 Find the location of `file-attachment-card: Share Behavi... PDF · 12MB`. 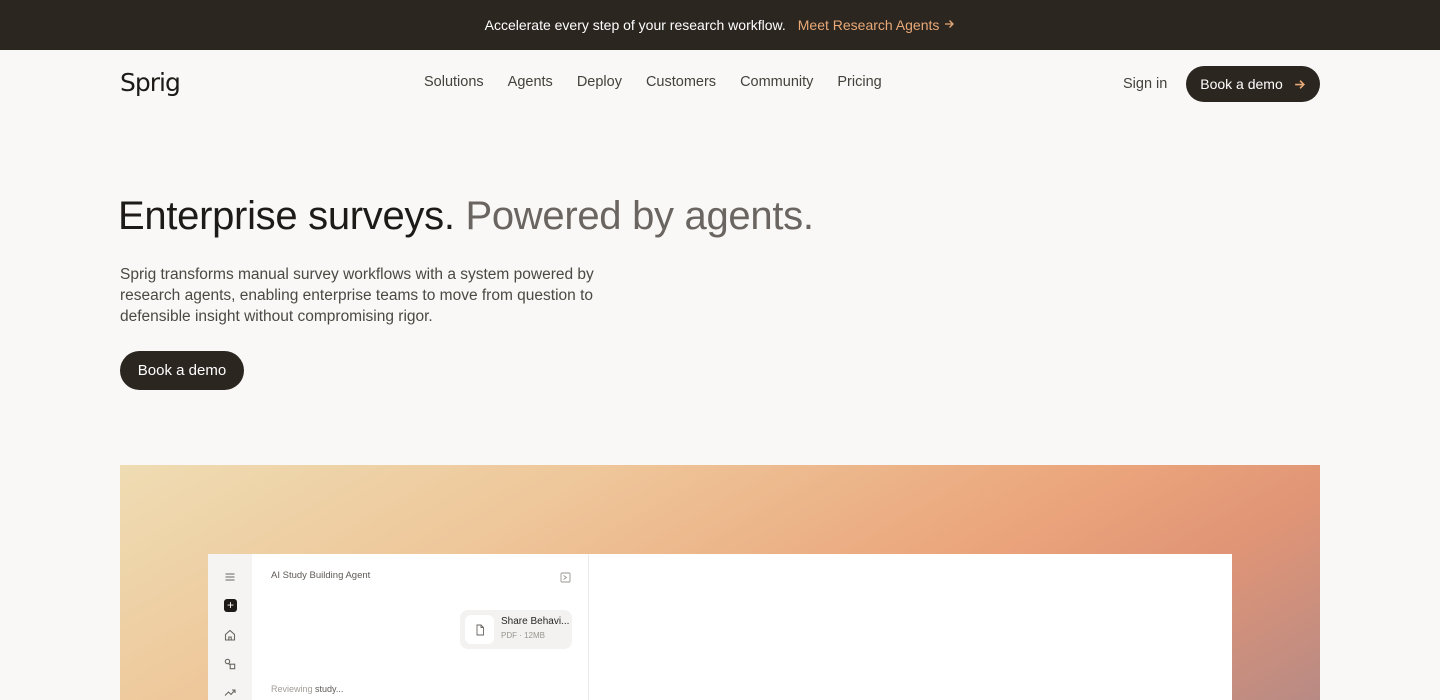

file-attachment-card: Share Behavi... PDF · 12MB is located at coordinates (516, 629).